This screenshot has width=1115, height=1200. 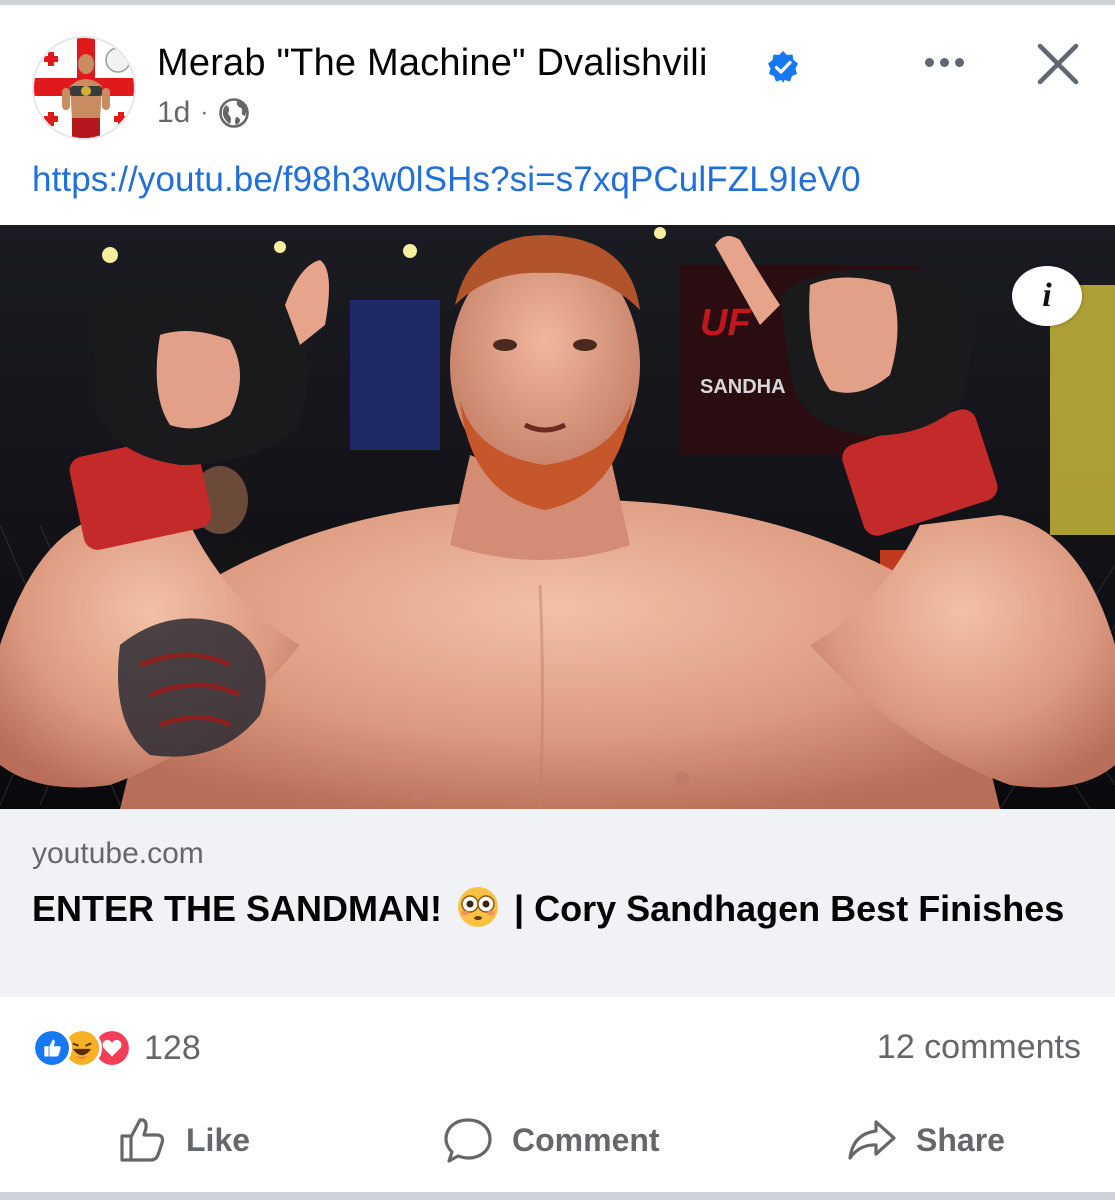 I want to click on share-arrow-icon, so click(x=872, y=1140).